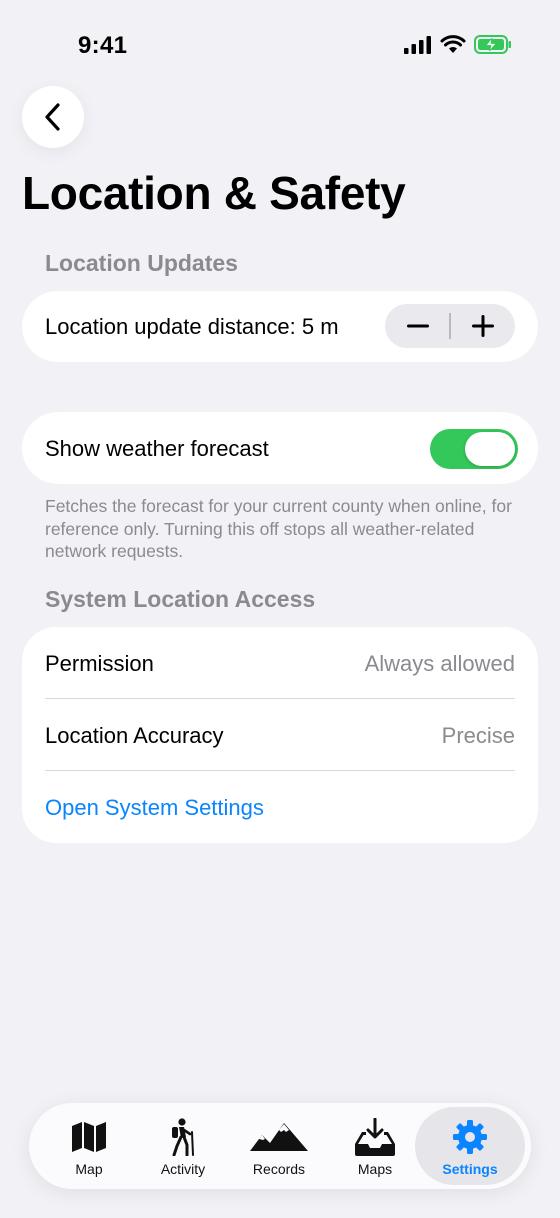 This screenshot has width=560, height=1218. I want to click on weather-card: Show weather forecast, so click(280, 448).